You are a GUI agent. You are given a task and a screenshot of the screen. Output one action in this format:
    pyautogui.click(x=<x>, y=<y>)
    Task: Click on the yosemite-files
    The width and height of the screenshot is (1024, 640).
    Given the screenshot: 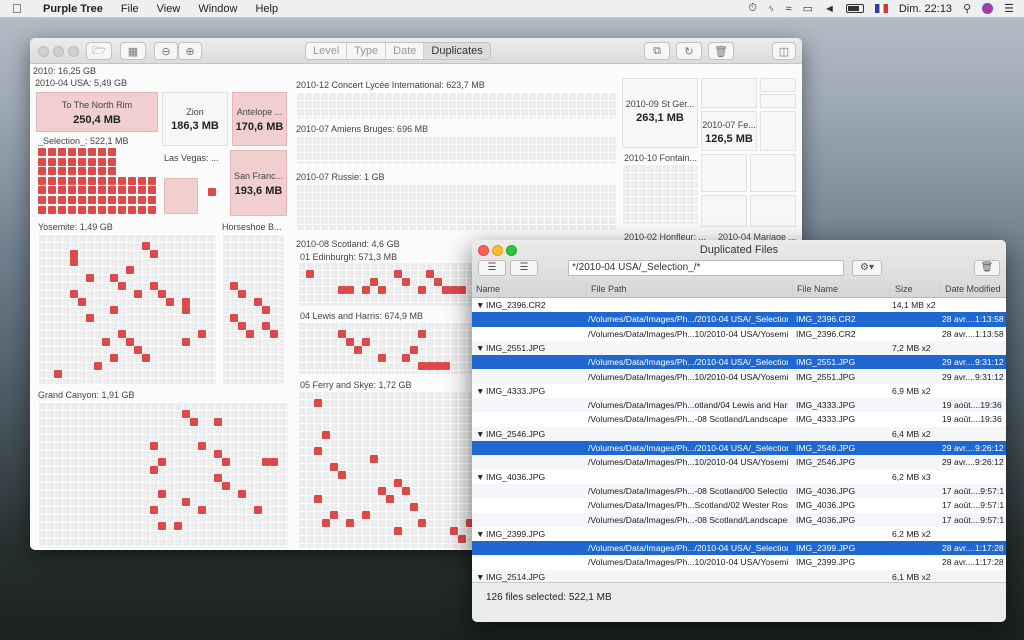 What is the action you would take?
    pyautogui.click(x=127, y=309)
    